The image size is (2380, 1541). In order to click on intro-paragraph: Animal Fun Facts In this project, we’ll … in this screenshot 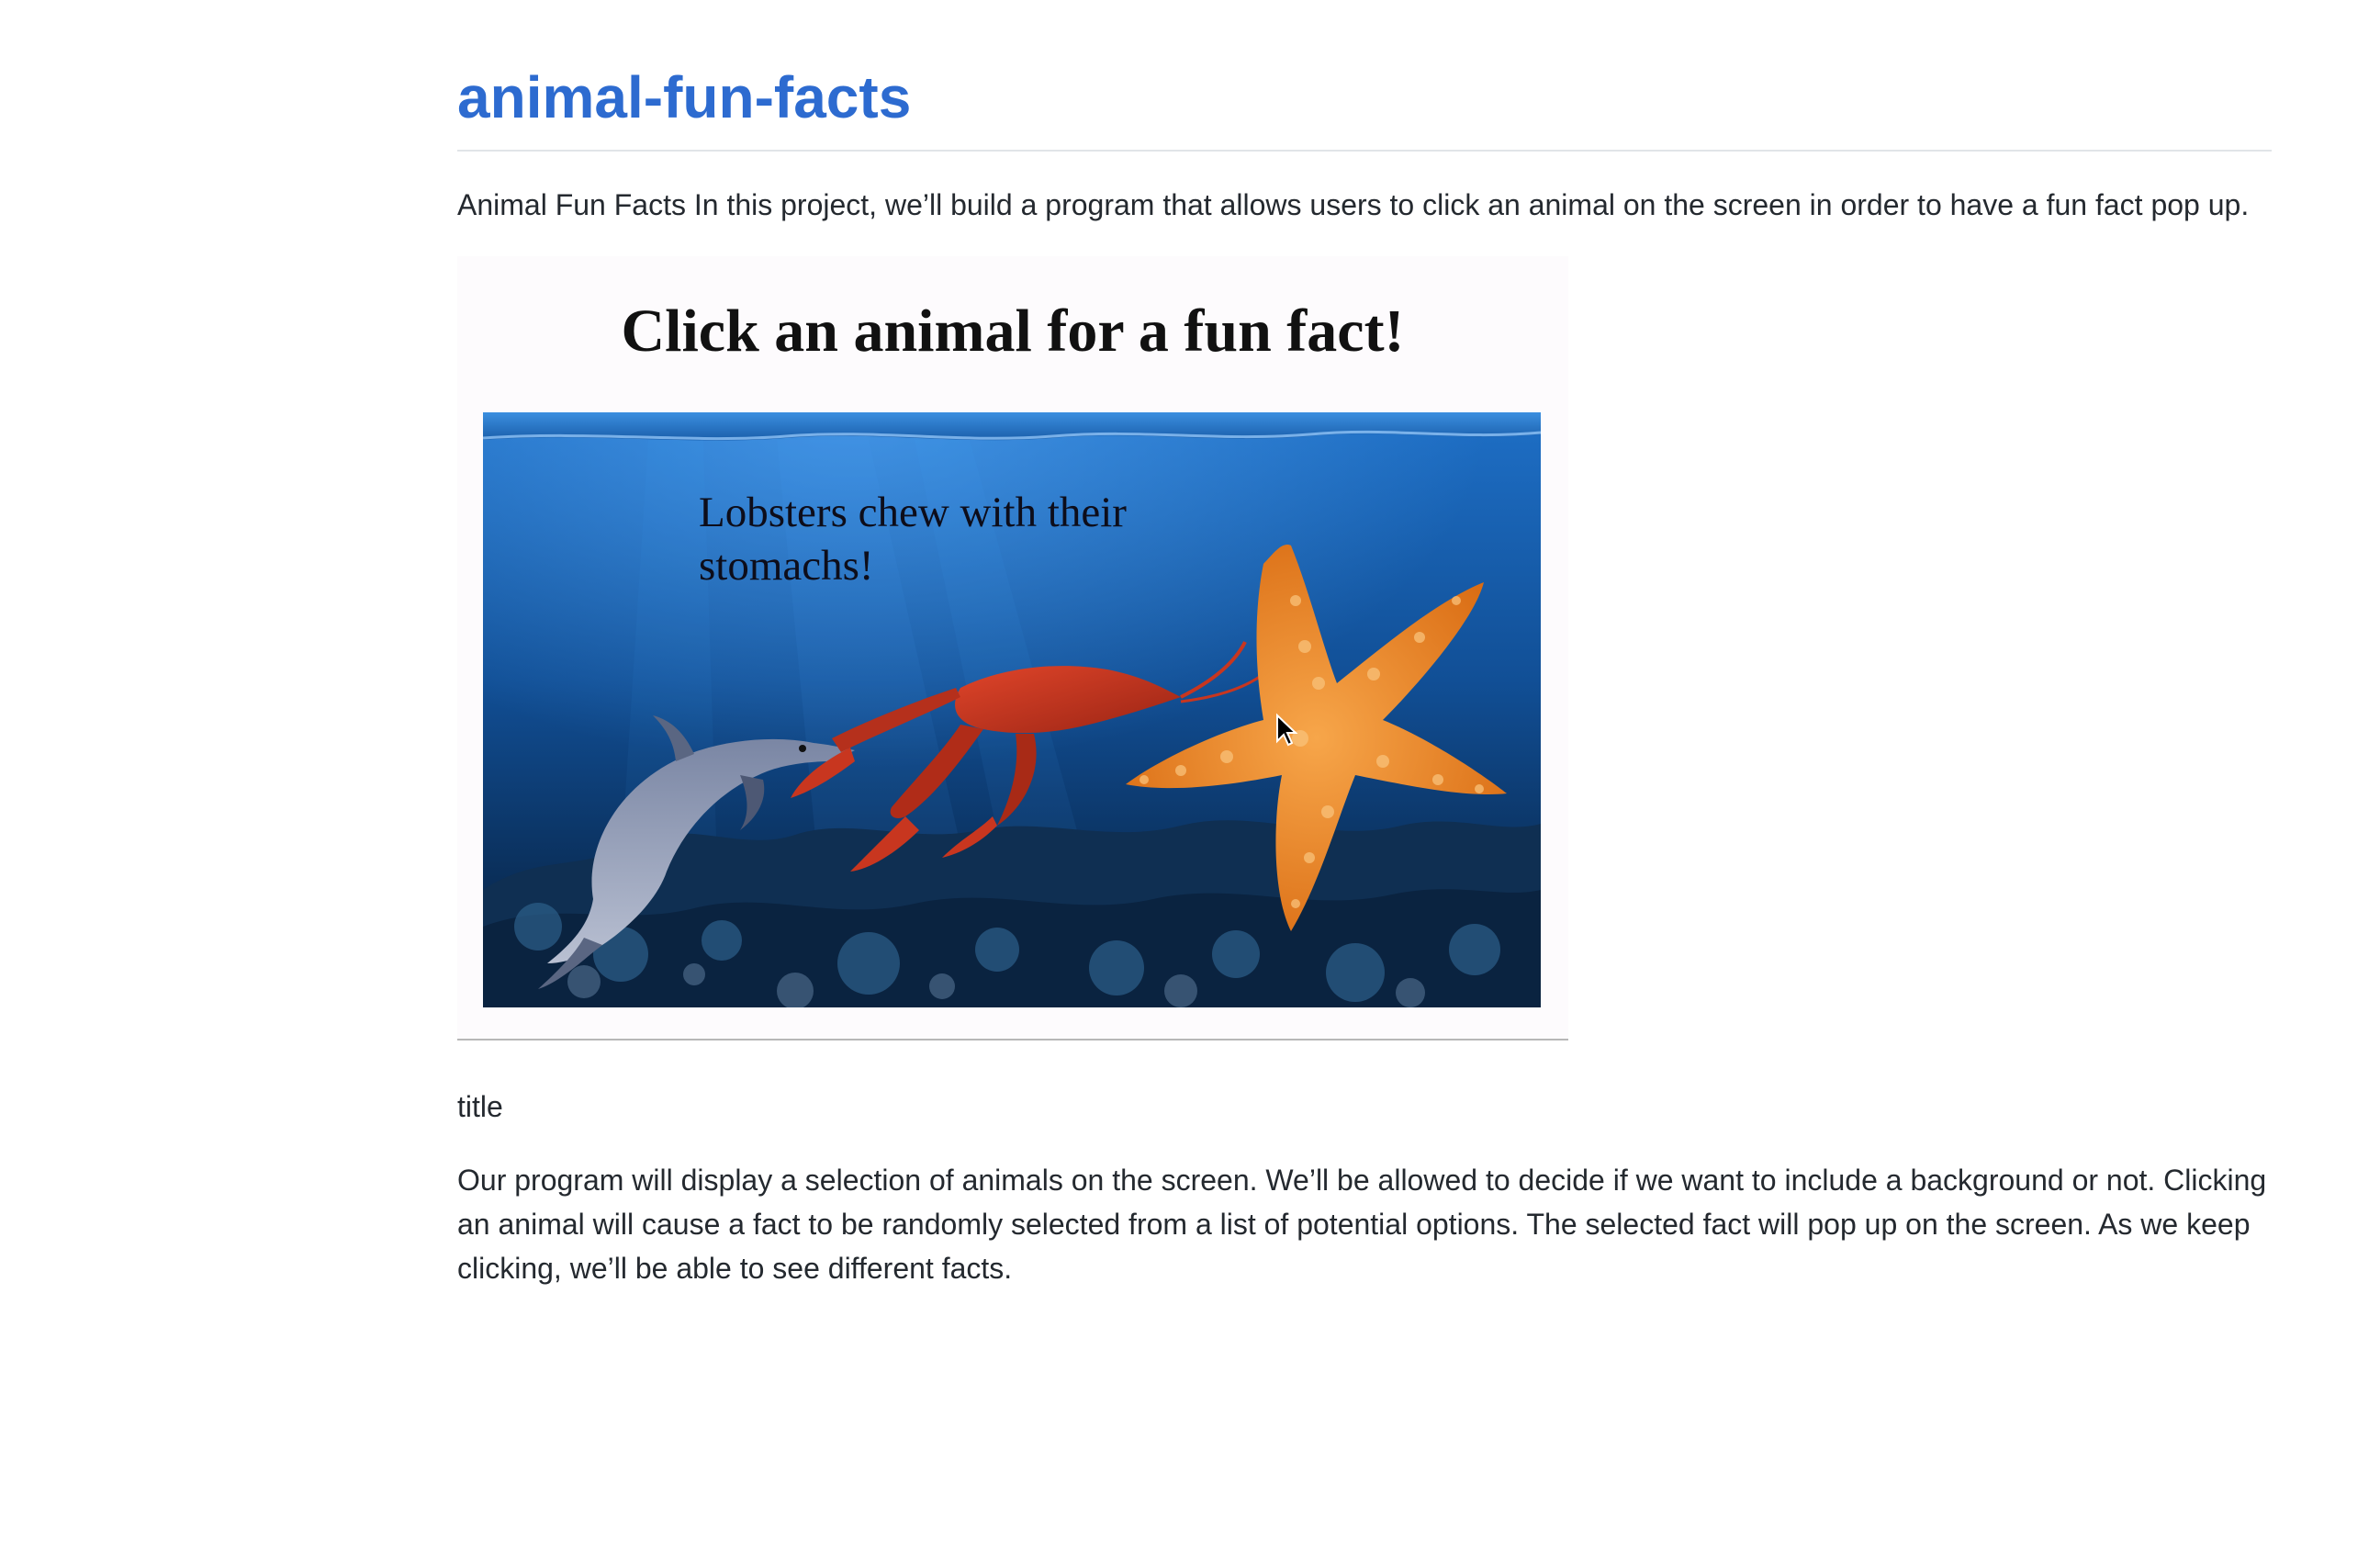, I will do `click(1353, 204)`.